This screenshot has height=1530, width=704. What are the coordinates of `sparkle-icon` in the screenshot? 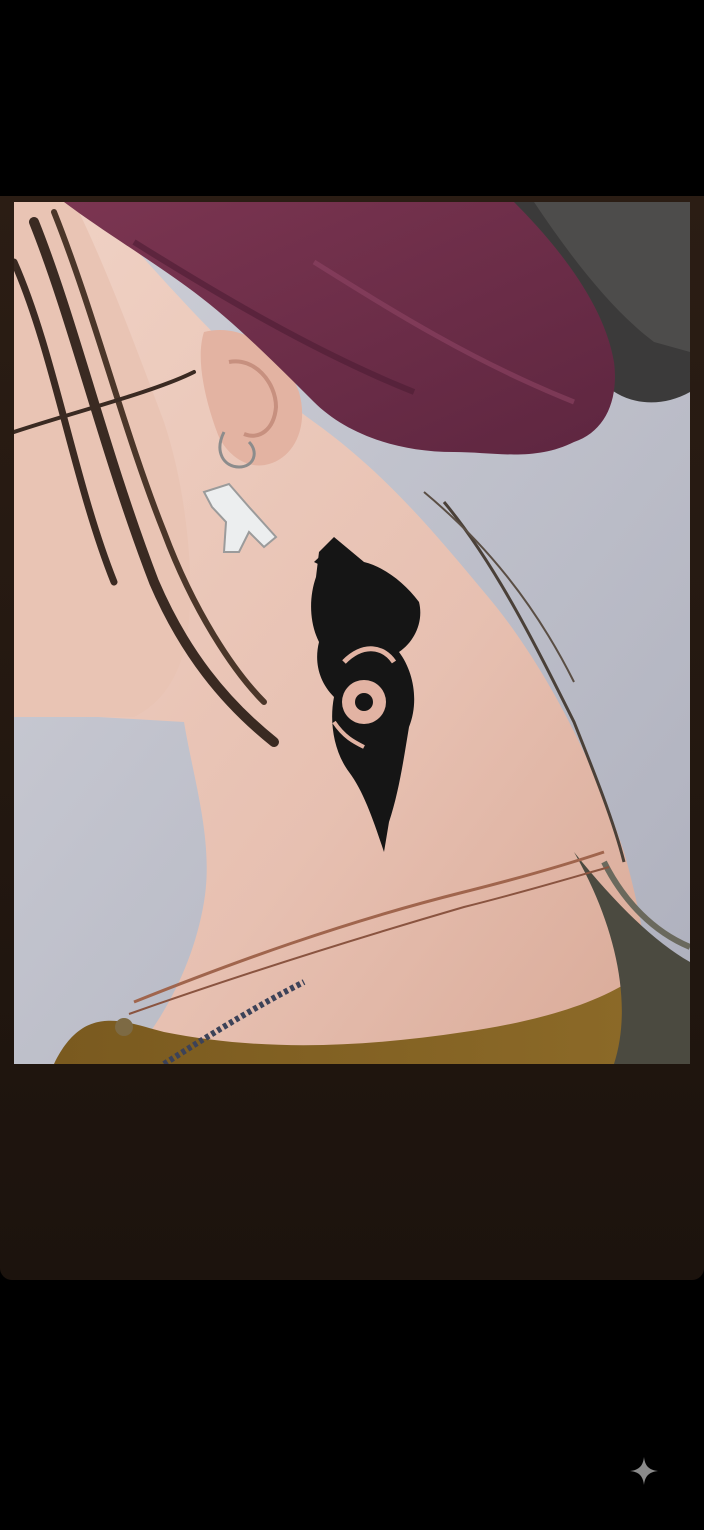 It's located at (644, 1471).